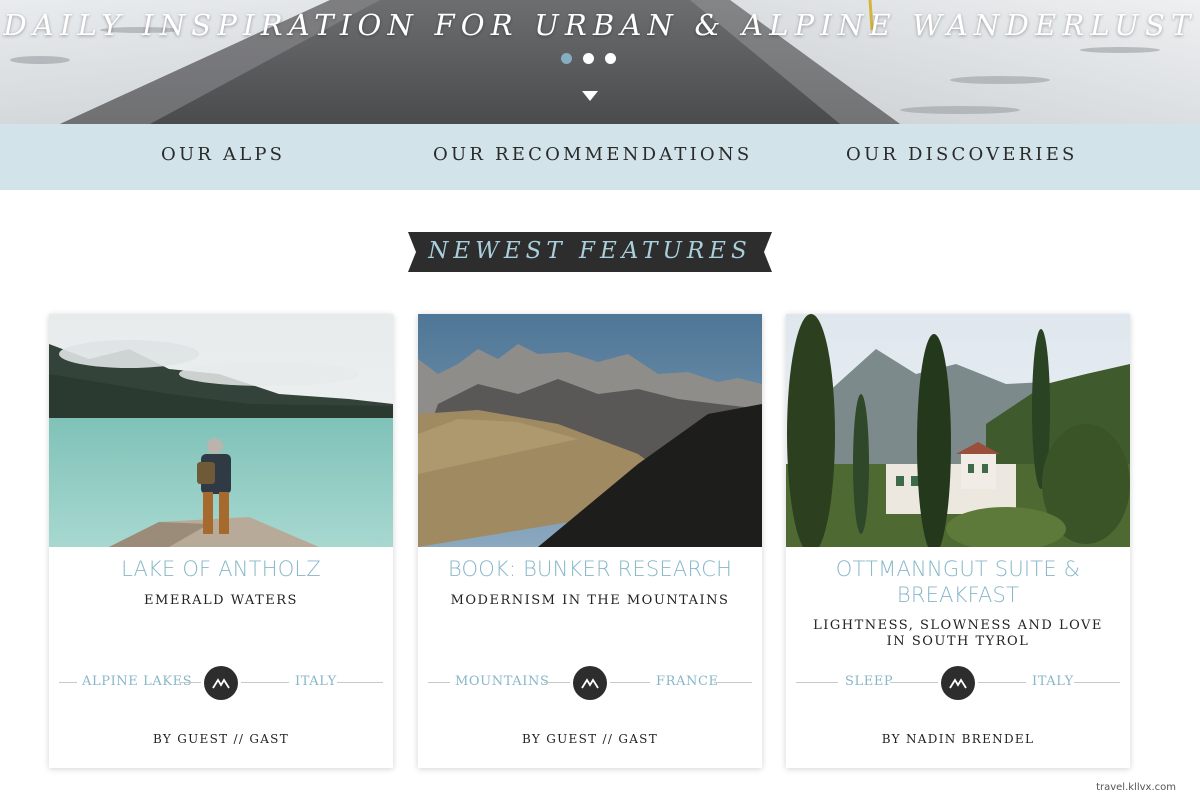  Describe the element at coordinates (590, 600) in the screenshot. I see `card-subtitle: MODERNISM IN THE MOUNTAINS` at that location.